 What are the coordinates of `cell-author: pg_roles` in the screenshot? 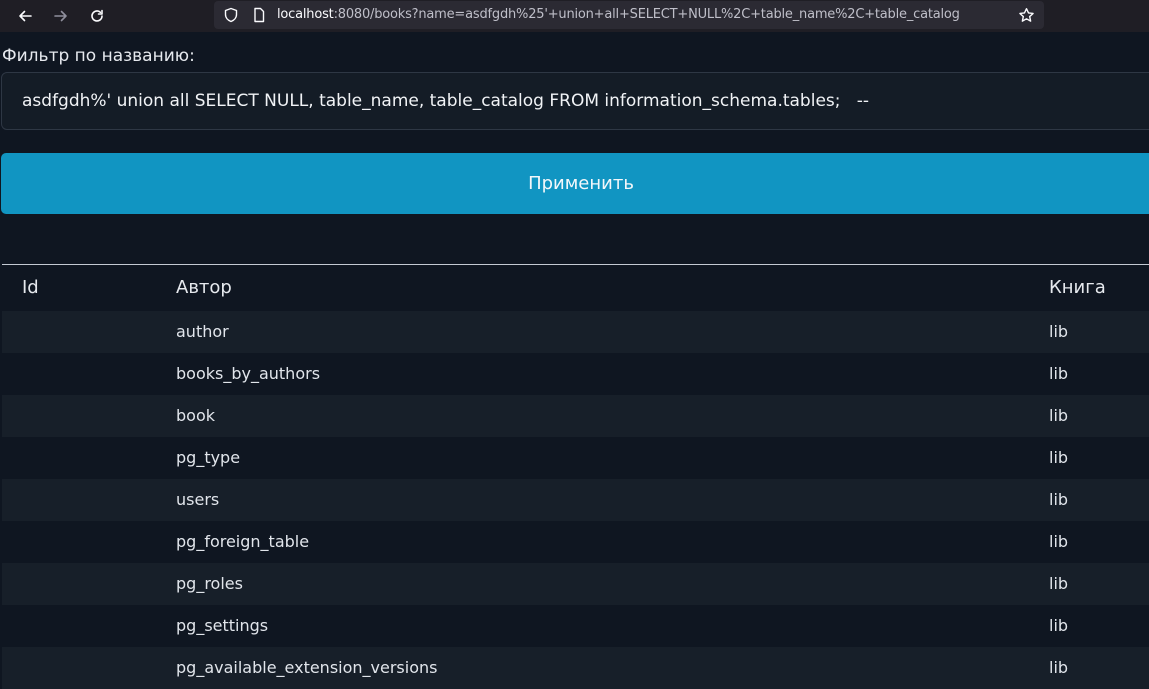 It's located at (209, 583).